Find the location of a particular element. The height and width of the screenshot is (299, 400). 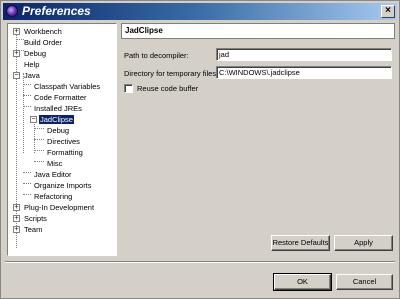

temp-directory-label: Directory for temporary files: is located at coordinates (171, 73).